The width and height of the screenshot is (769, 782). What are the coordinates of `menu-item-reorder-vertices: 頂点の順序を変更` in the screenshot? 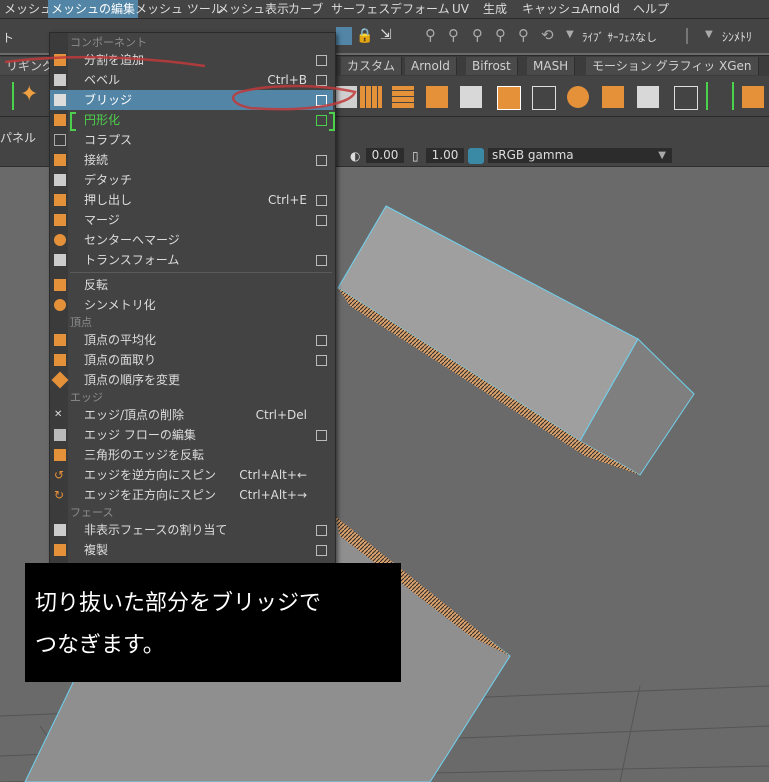 It's located at (191, 380).